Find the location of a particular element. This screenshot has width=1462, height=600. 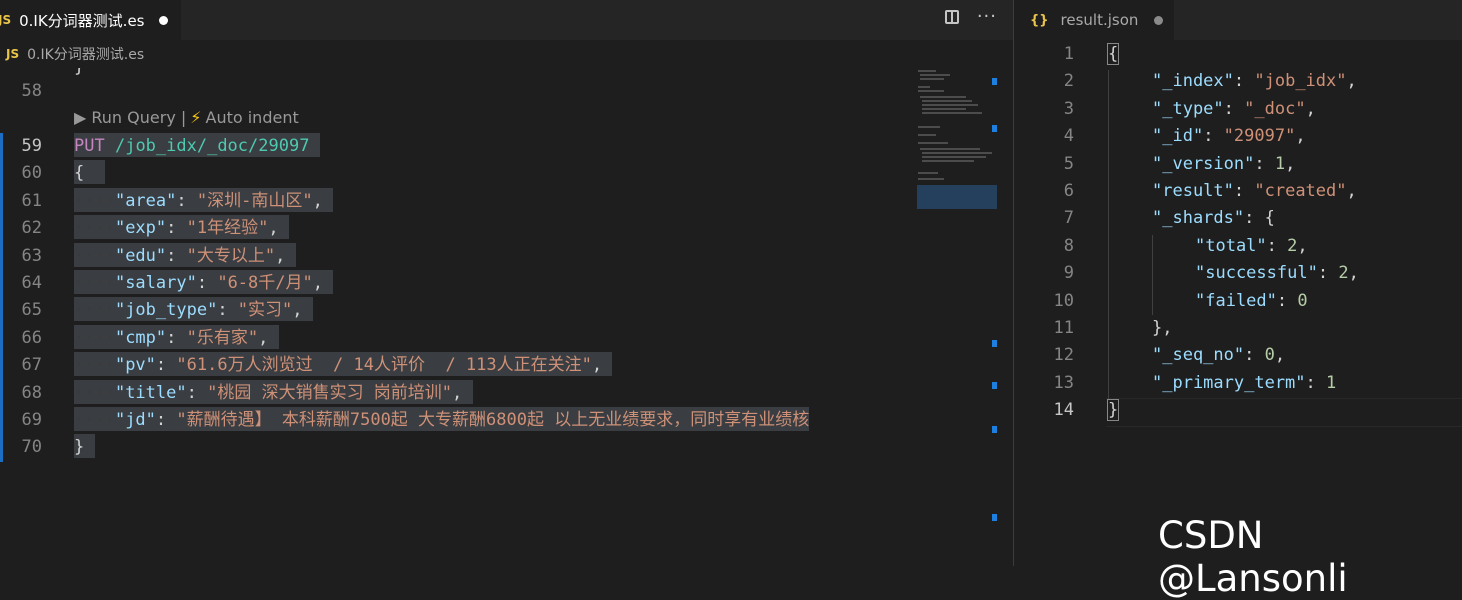

split-editor-icon is located at coordinates (951, 17).